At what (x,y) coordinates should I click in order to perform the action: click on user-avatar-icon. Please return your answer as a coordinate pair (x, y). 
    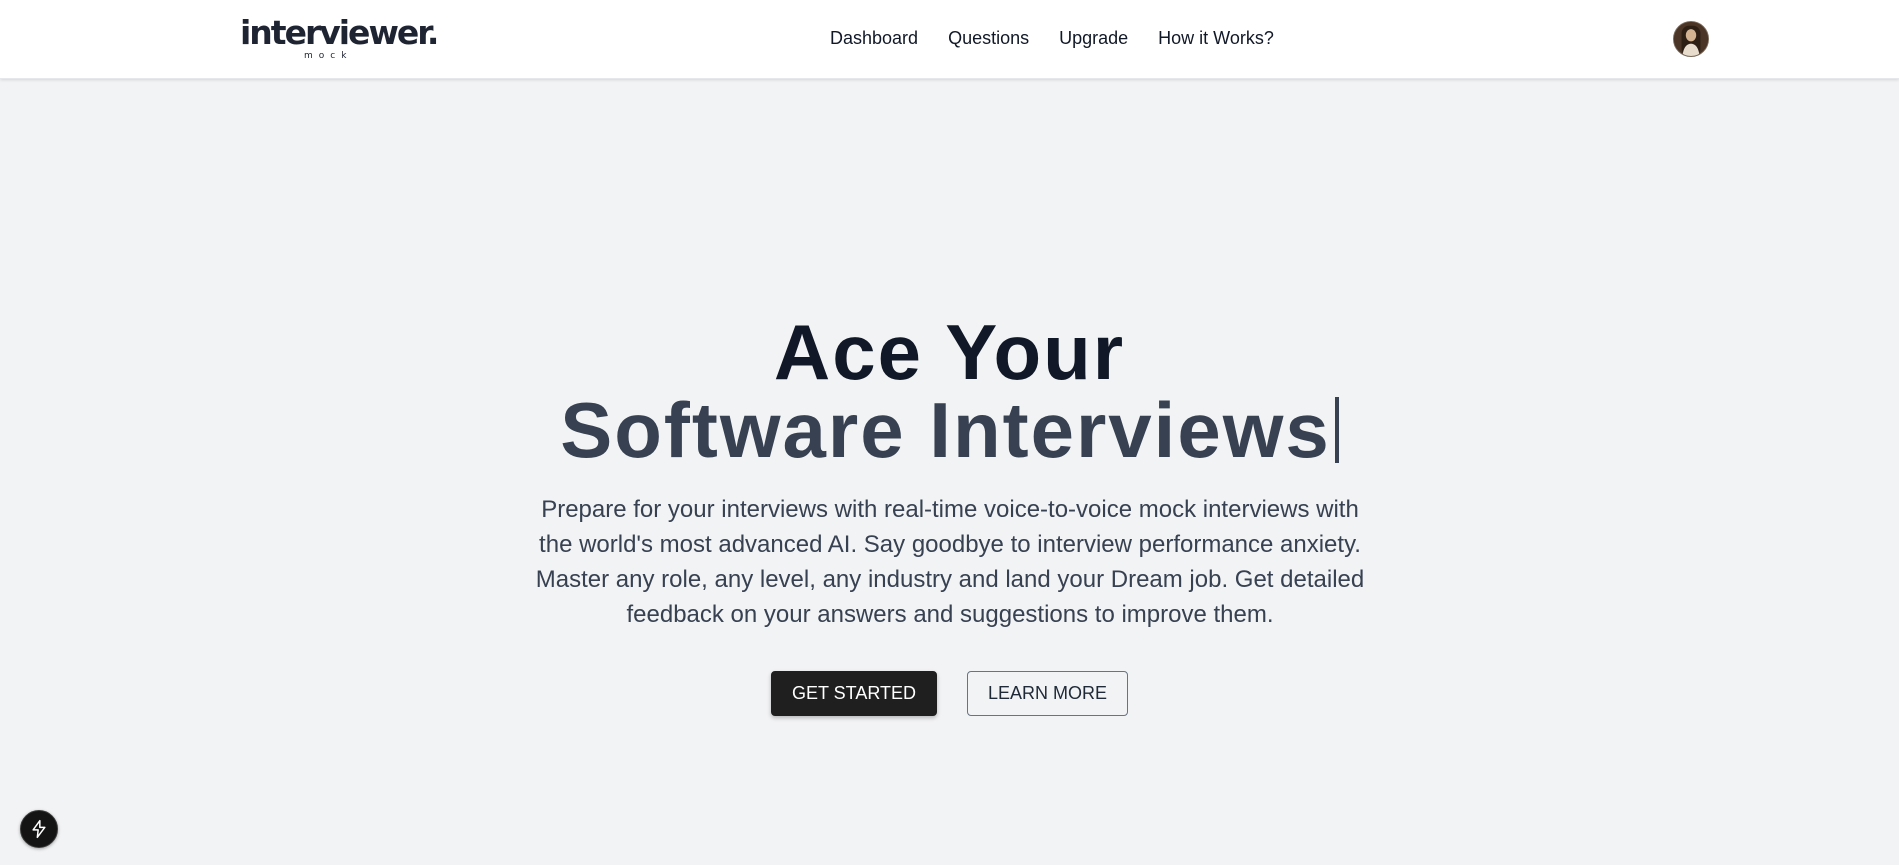
    Looking at the image, I should click on (1691, 39).